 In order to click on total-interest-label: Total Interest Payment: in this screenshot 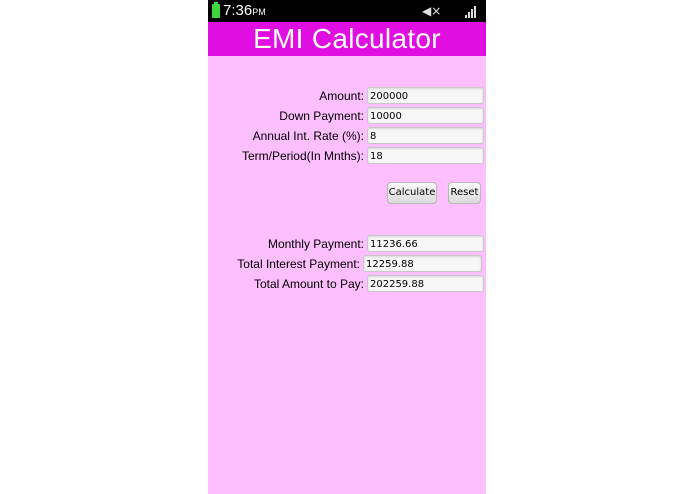, I will do `click(298, 264)`.